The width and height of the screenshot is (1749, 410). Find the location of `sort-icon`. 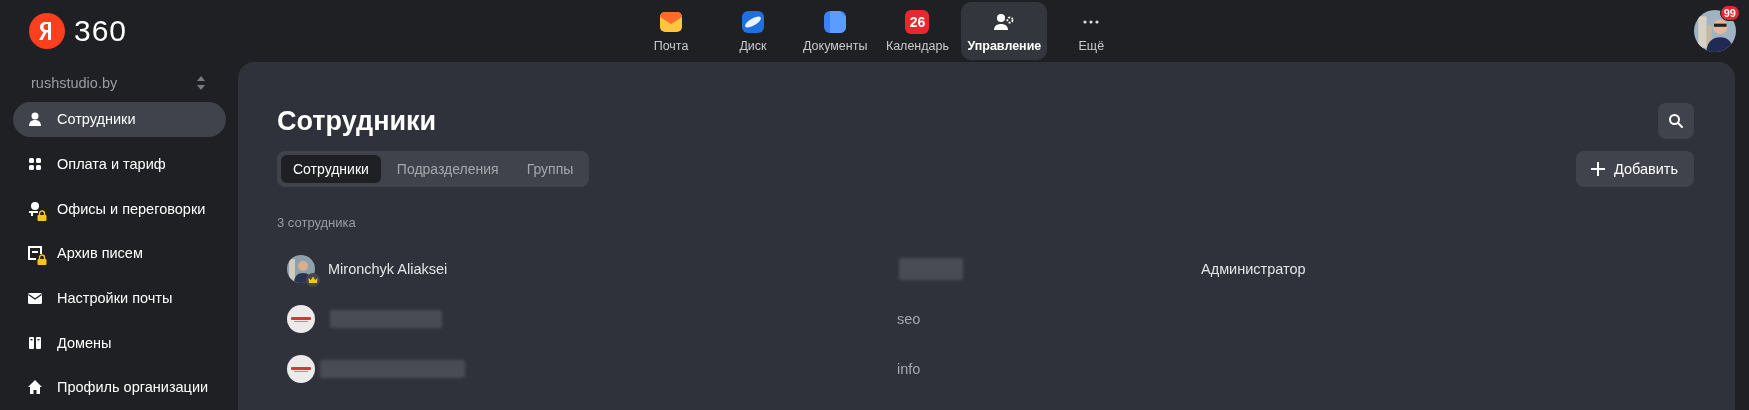

sort-icon is located at coordinates (201, 82).